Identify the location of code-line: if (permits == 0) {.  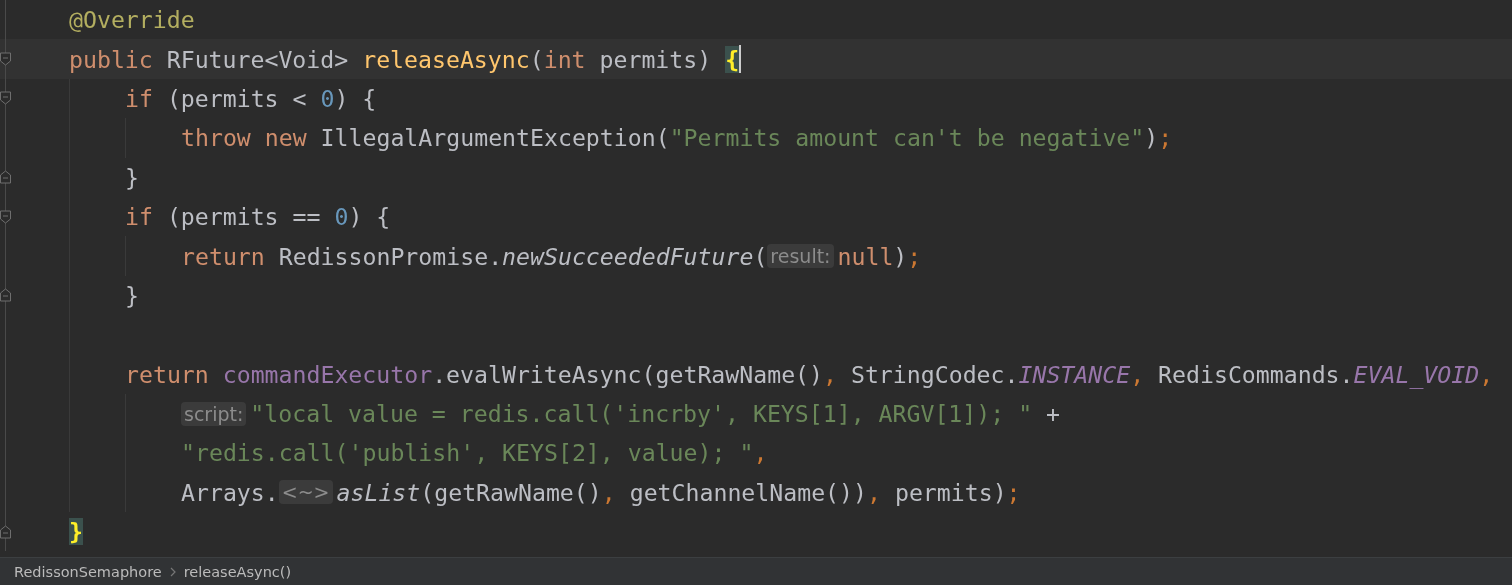
(258, 217).